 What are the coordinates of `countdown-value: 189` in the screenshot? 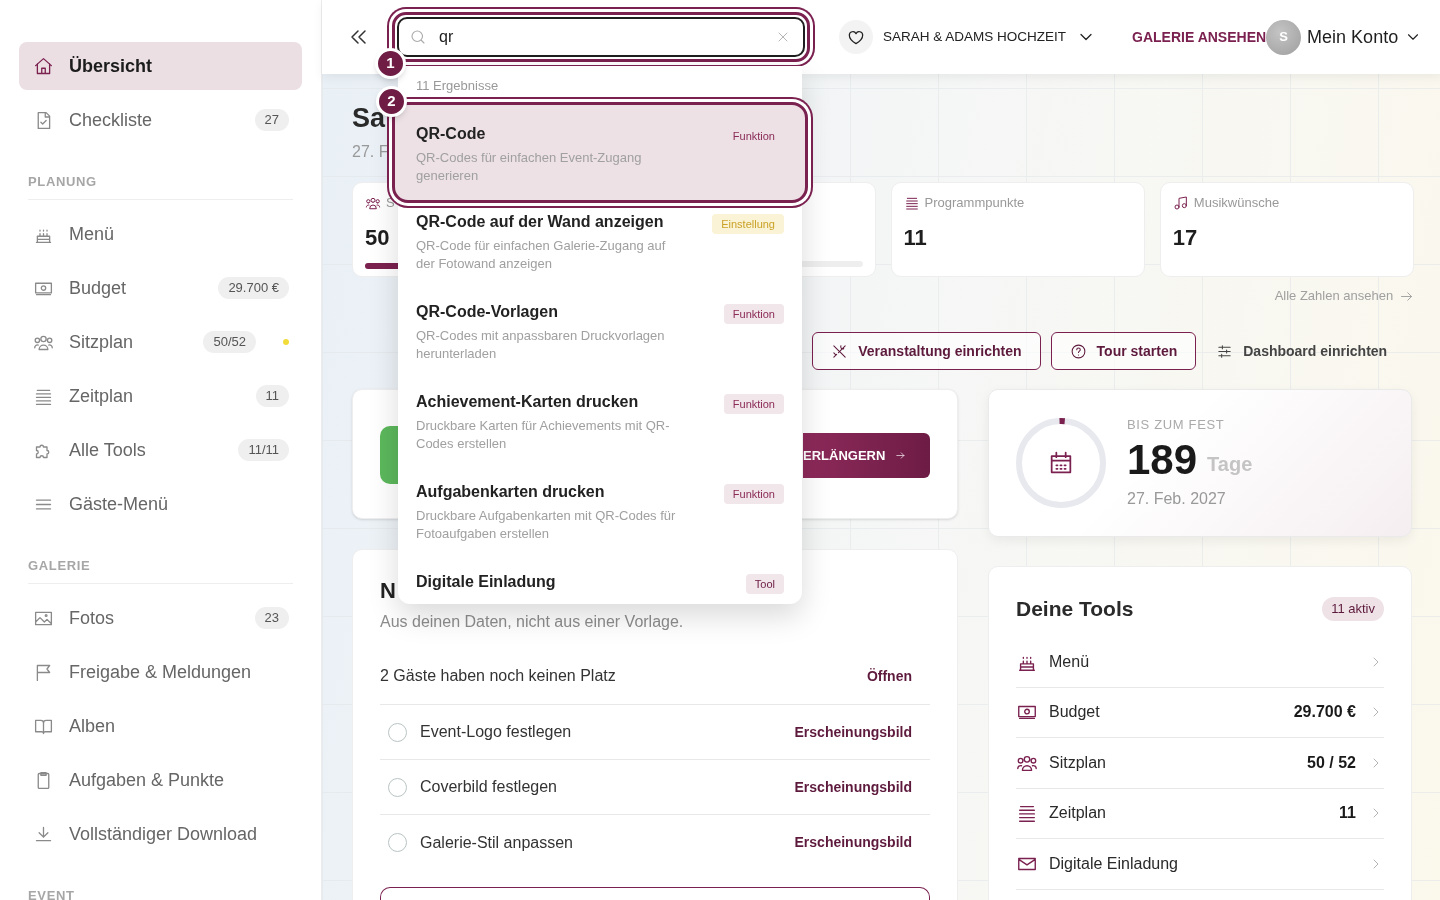 It's located at (1162, 459).